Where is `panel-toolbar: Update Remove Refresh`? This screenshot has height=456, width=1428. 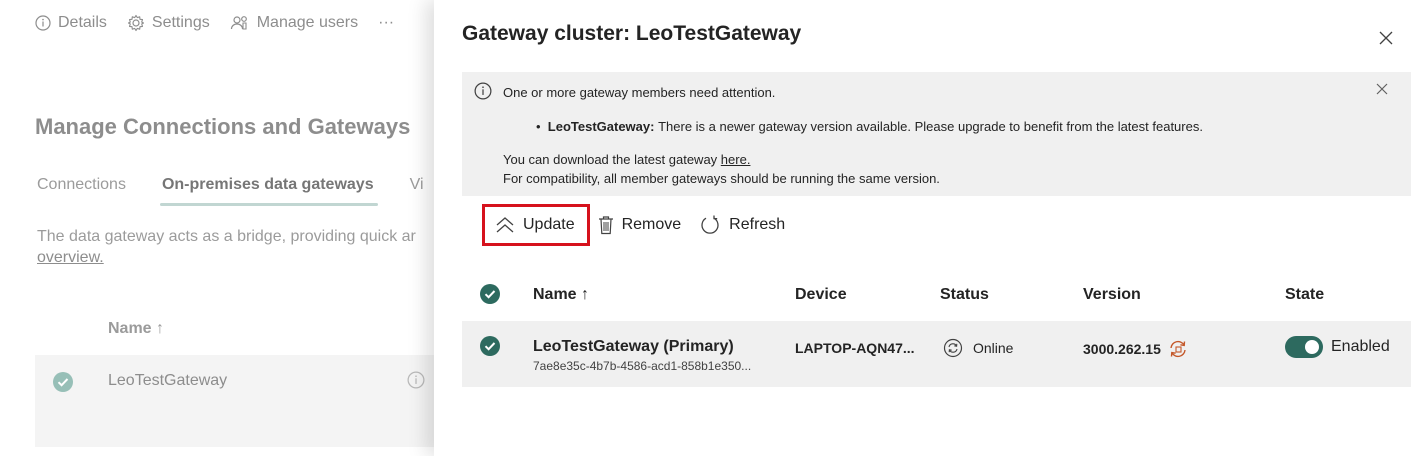 panel-toolbar: Update Remove Refresh is located at coordinates (642, 225).